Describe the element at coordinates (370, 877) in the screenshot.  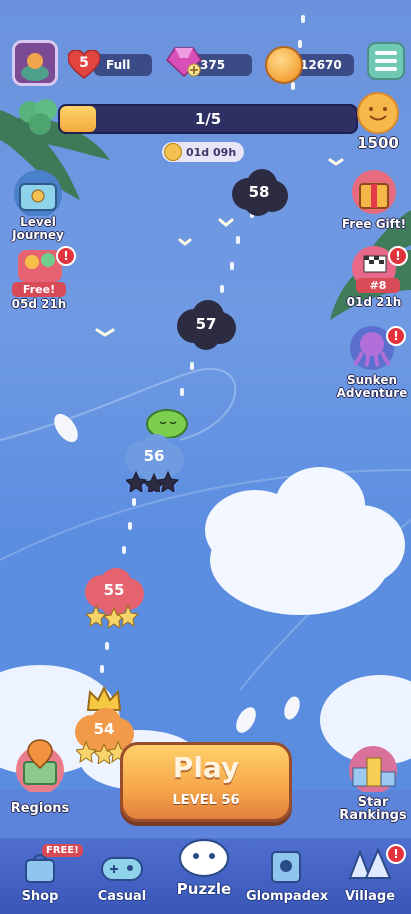
I see `nav-village: ! Village` at that location.